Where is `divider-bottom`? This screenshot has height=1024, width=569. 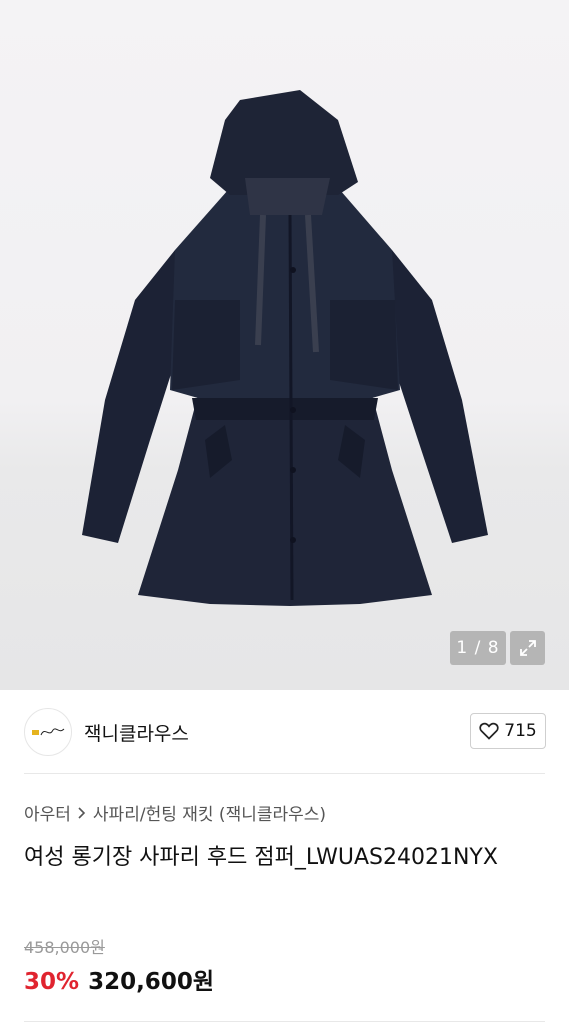 divider-bottom is located at coordinates (284, 1021).